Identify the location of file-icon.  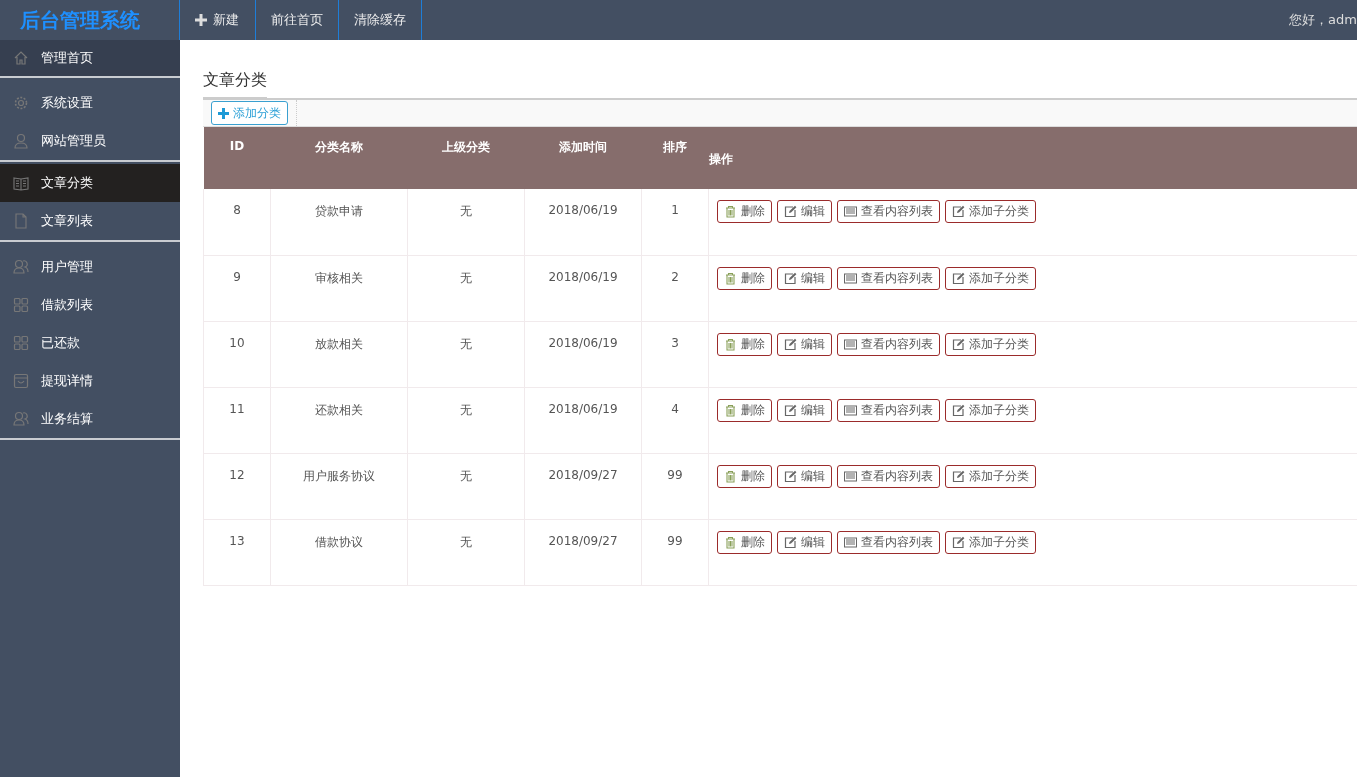
(21, 221).